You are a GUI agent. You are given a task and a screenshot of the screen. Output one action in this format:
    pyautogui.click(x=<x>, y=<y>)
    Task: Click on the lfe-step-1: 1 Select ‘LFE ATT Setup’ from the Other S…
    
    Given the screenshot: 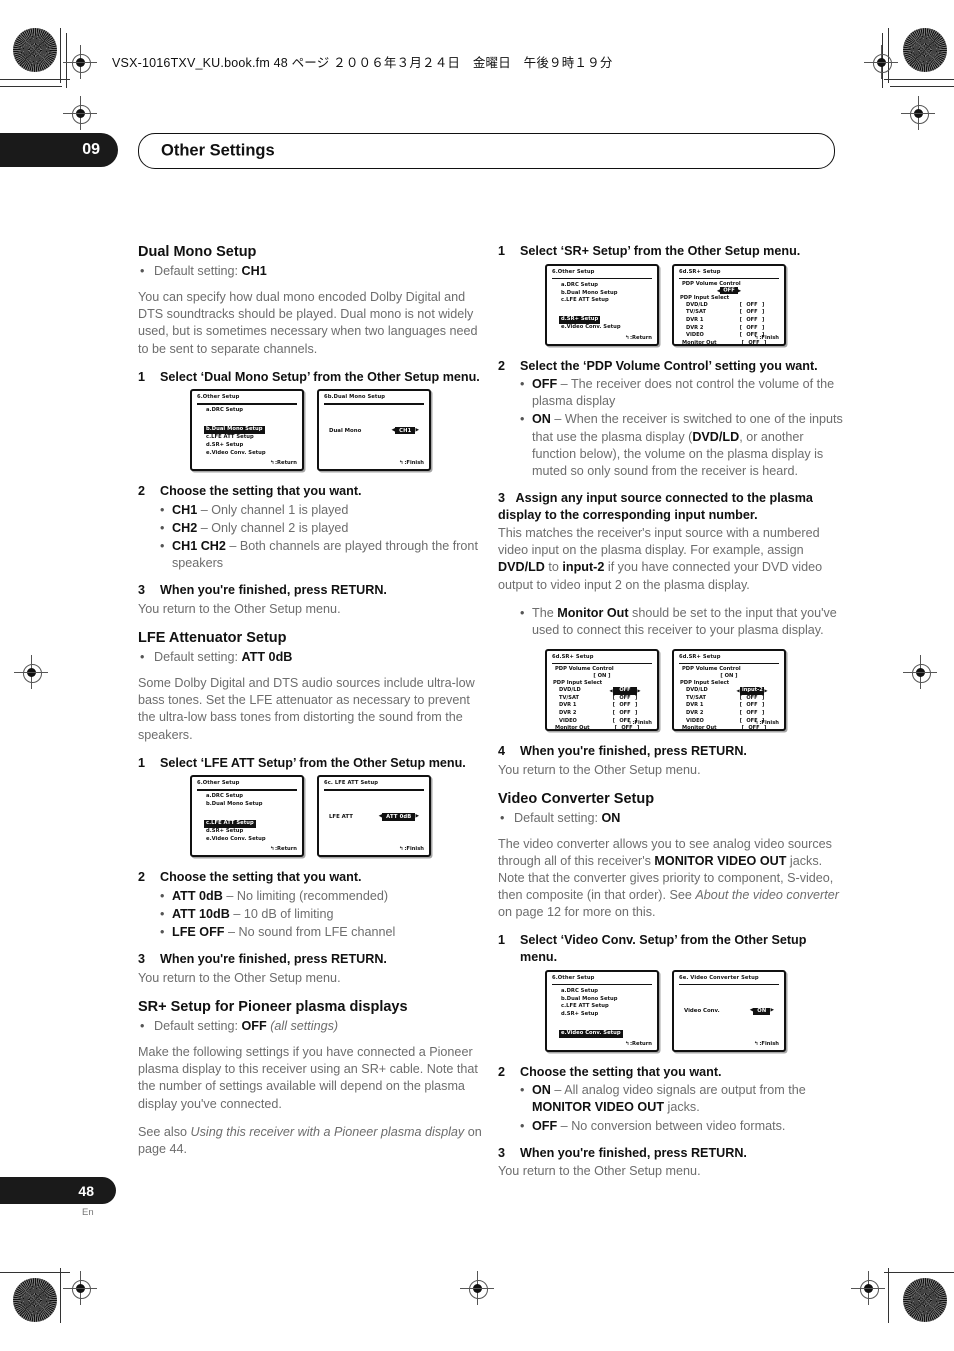 What is the action you would take?
    pyautogui.click(x=310, y=763)
    